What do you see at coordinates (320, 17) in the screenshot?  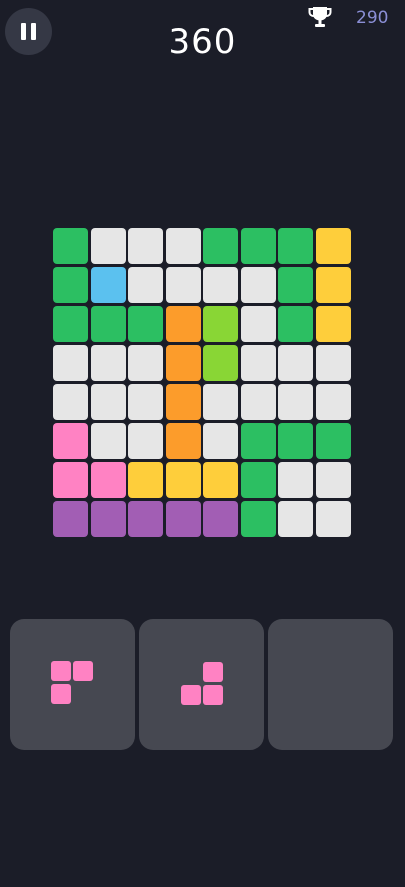 I see `trophy-icon` at bounding box center [320, 17].